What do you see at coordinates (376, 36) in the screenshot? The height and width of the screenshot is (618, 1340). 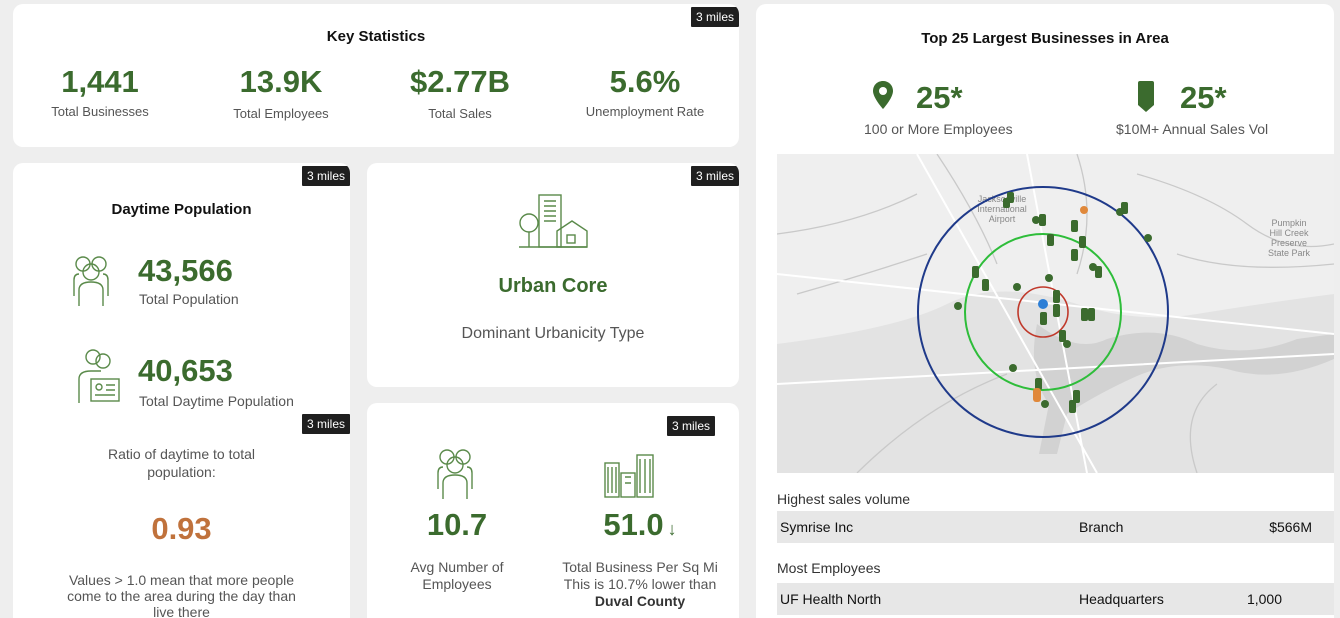 I see `key-statistics-title: Key Statistics` at bounding box center [376, 36].